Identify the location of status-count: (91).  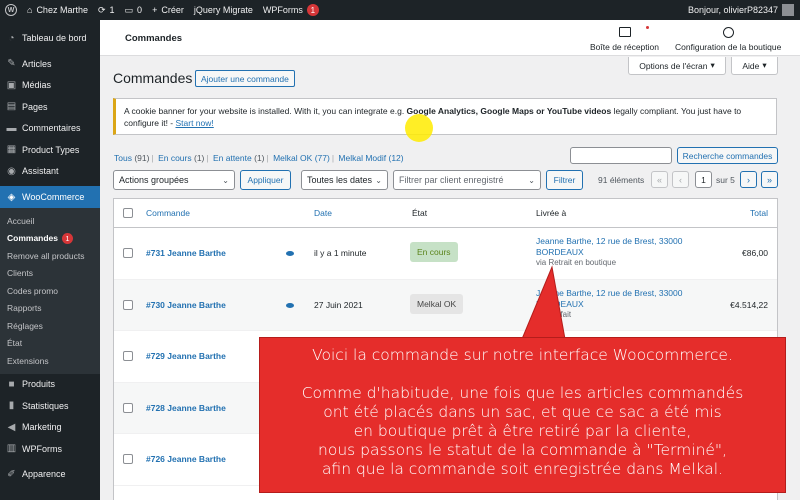
(142, 158).